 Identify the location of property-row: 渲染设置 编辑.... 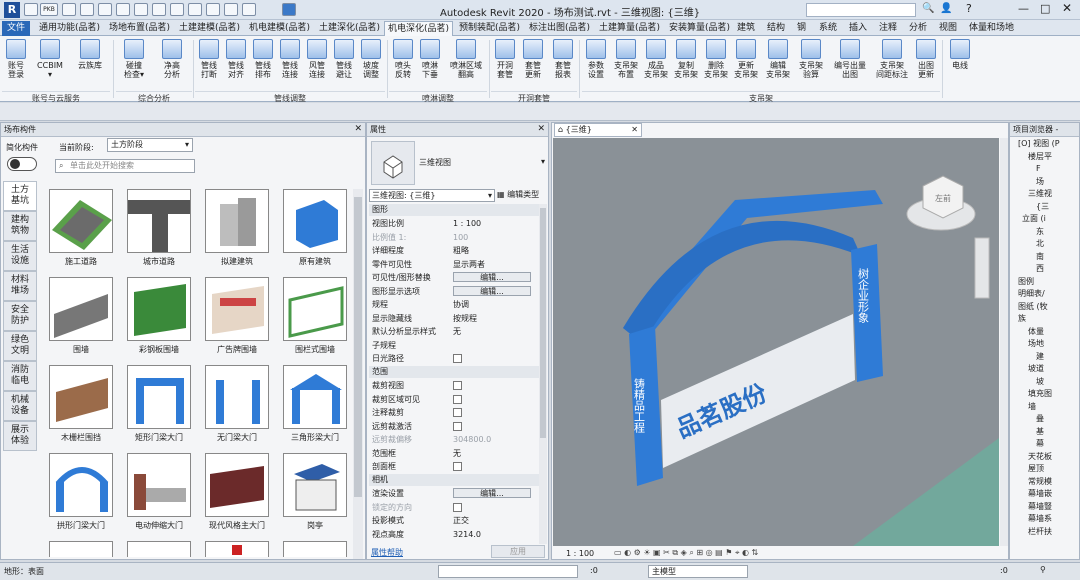
(454, 493).